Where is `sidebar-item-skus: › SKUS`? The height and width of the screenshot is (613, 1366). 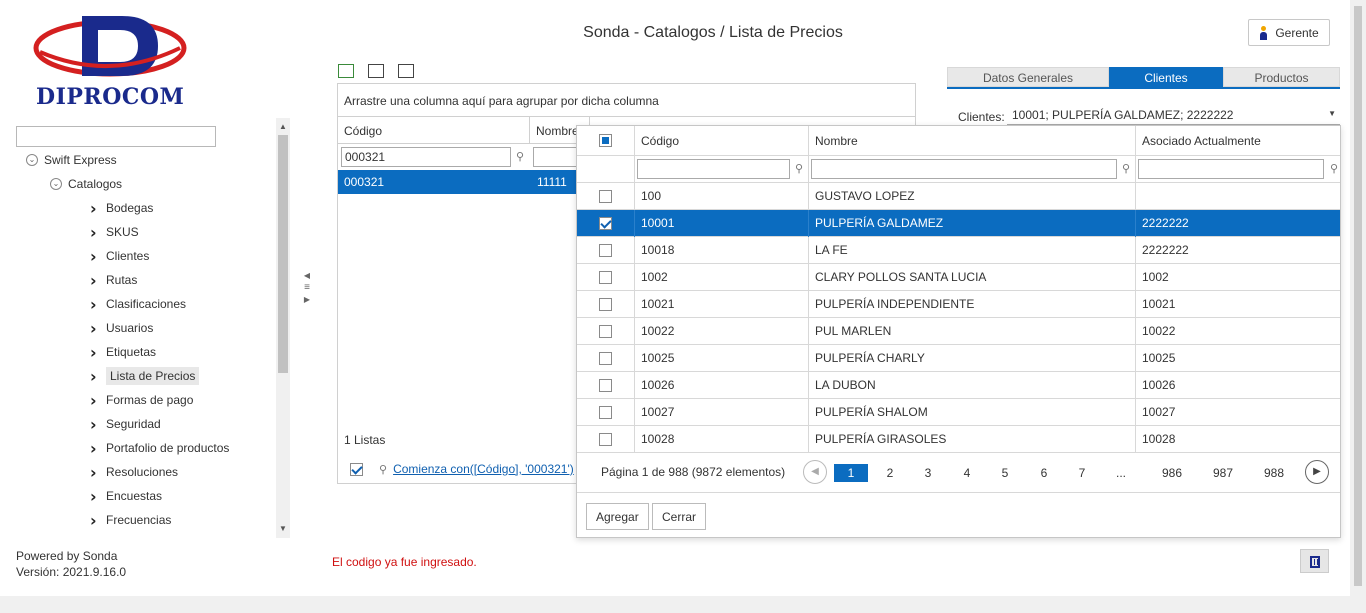
sidebar-item-skus: › SKUS is located at coordinates (114, 232).